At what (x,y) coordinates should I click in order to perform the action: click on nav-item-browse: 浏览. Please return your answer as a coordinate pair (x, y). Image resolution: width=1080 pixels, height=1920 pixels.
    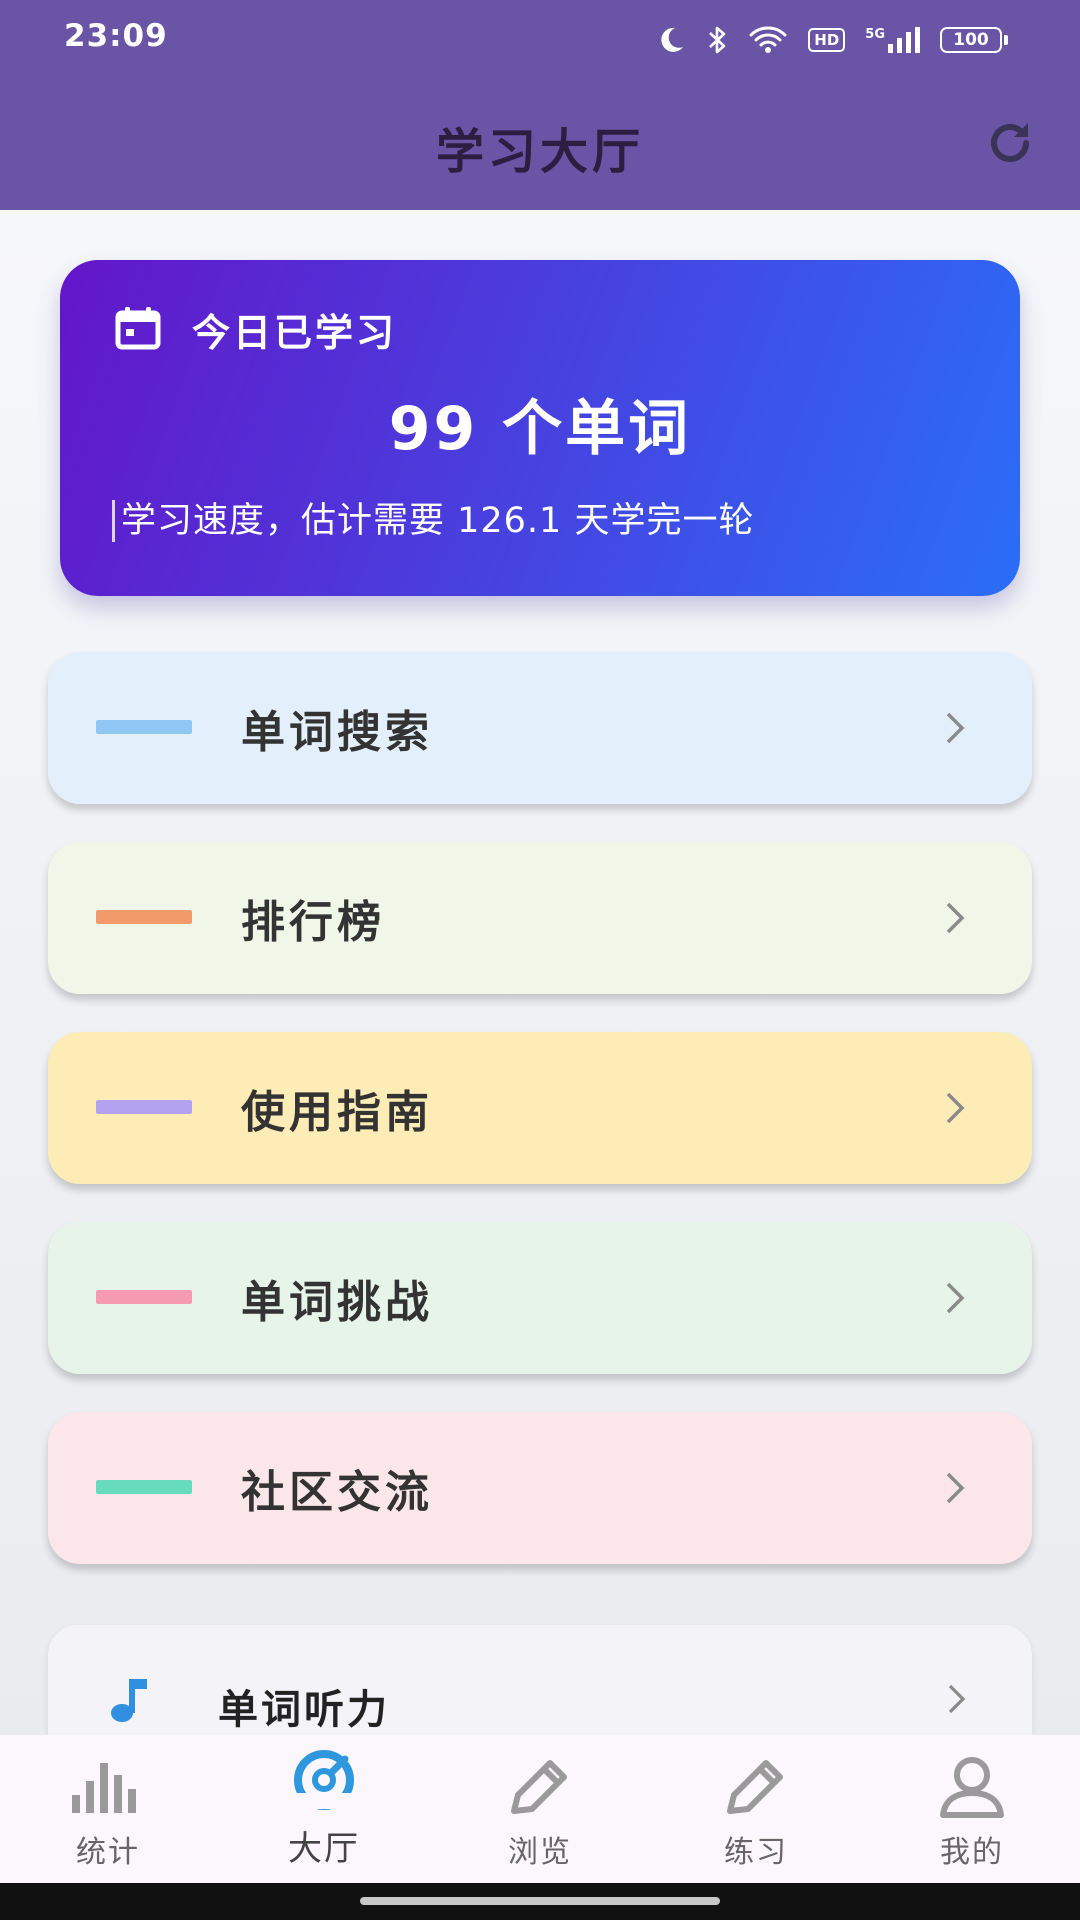
    Looking at the image, I should click on (540, 1809).